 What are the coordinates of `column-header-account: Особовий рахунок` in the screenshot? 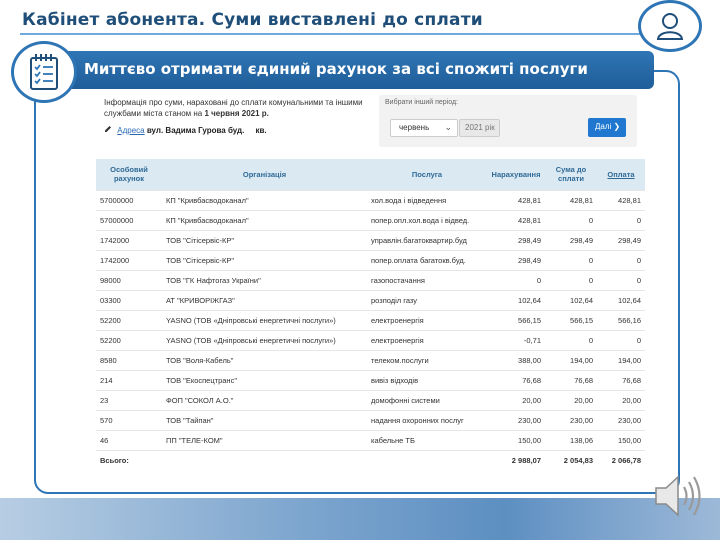 It's located at (129, 174).